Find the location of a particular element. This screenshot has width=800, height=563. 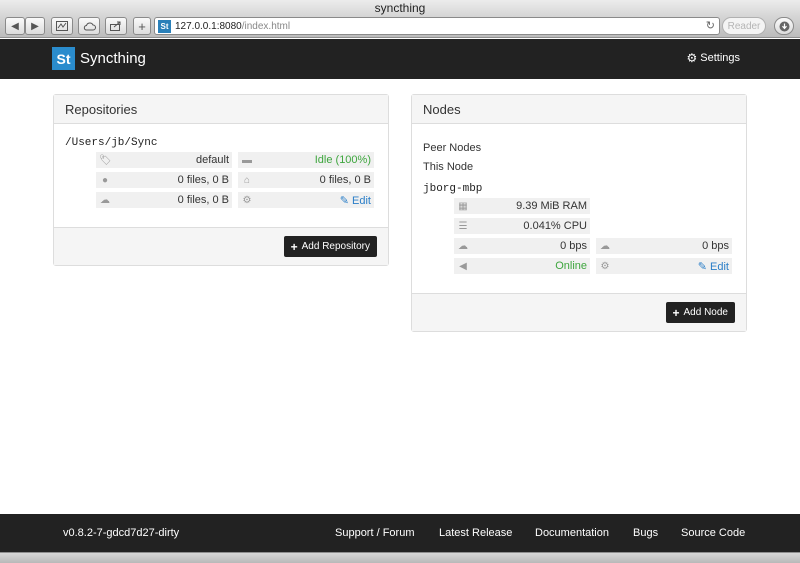

node-ram-cell: ▦ 9.39 MiB RAM is located at coordinates (522, 206).